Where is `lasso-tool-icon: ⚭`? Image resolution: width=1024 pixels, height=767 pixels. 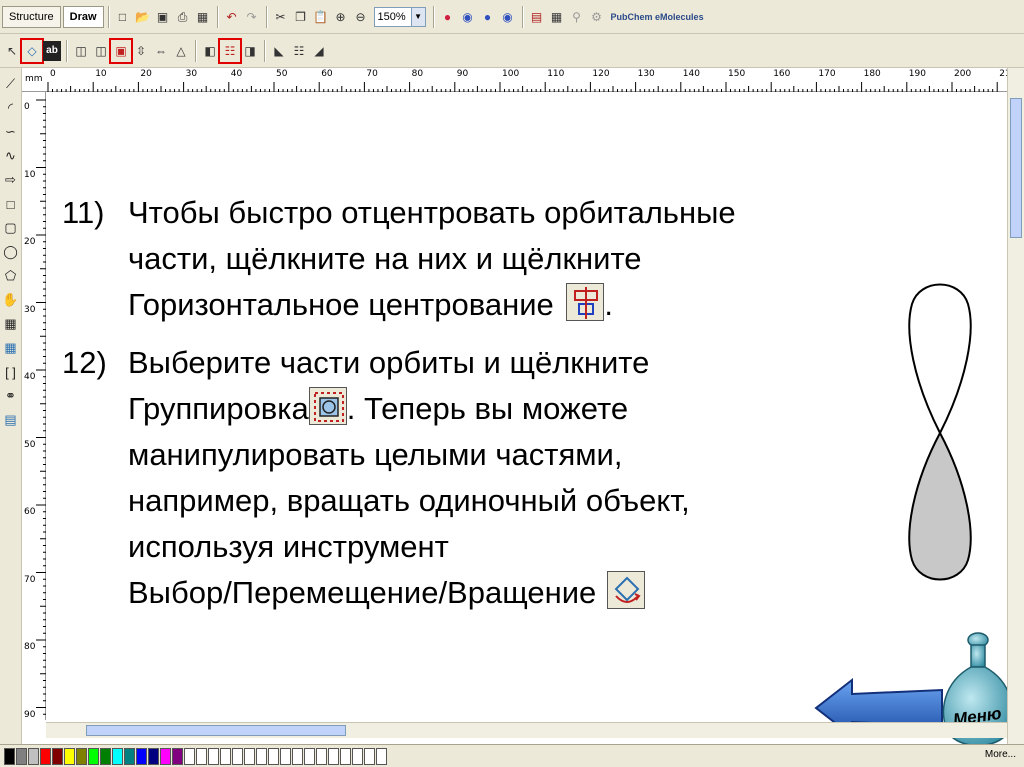
lasso-tool-icon: ⚭ is located at coordinates (11, 396).